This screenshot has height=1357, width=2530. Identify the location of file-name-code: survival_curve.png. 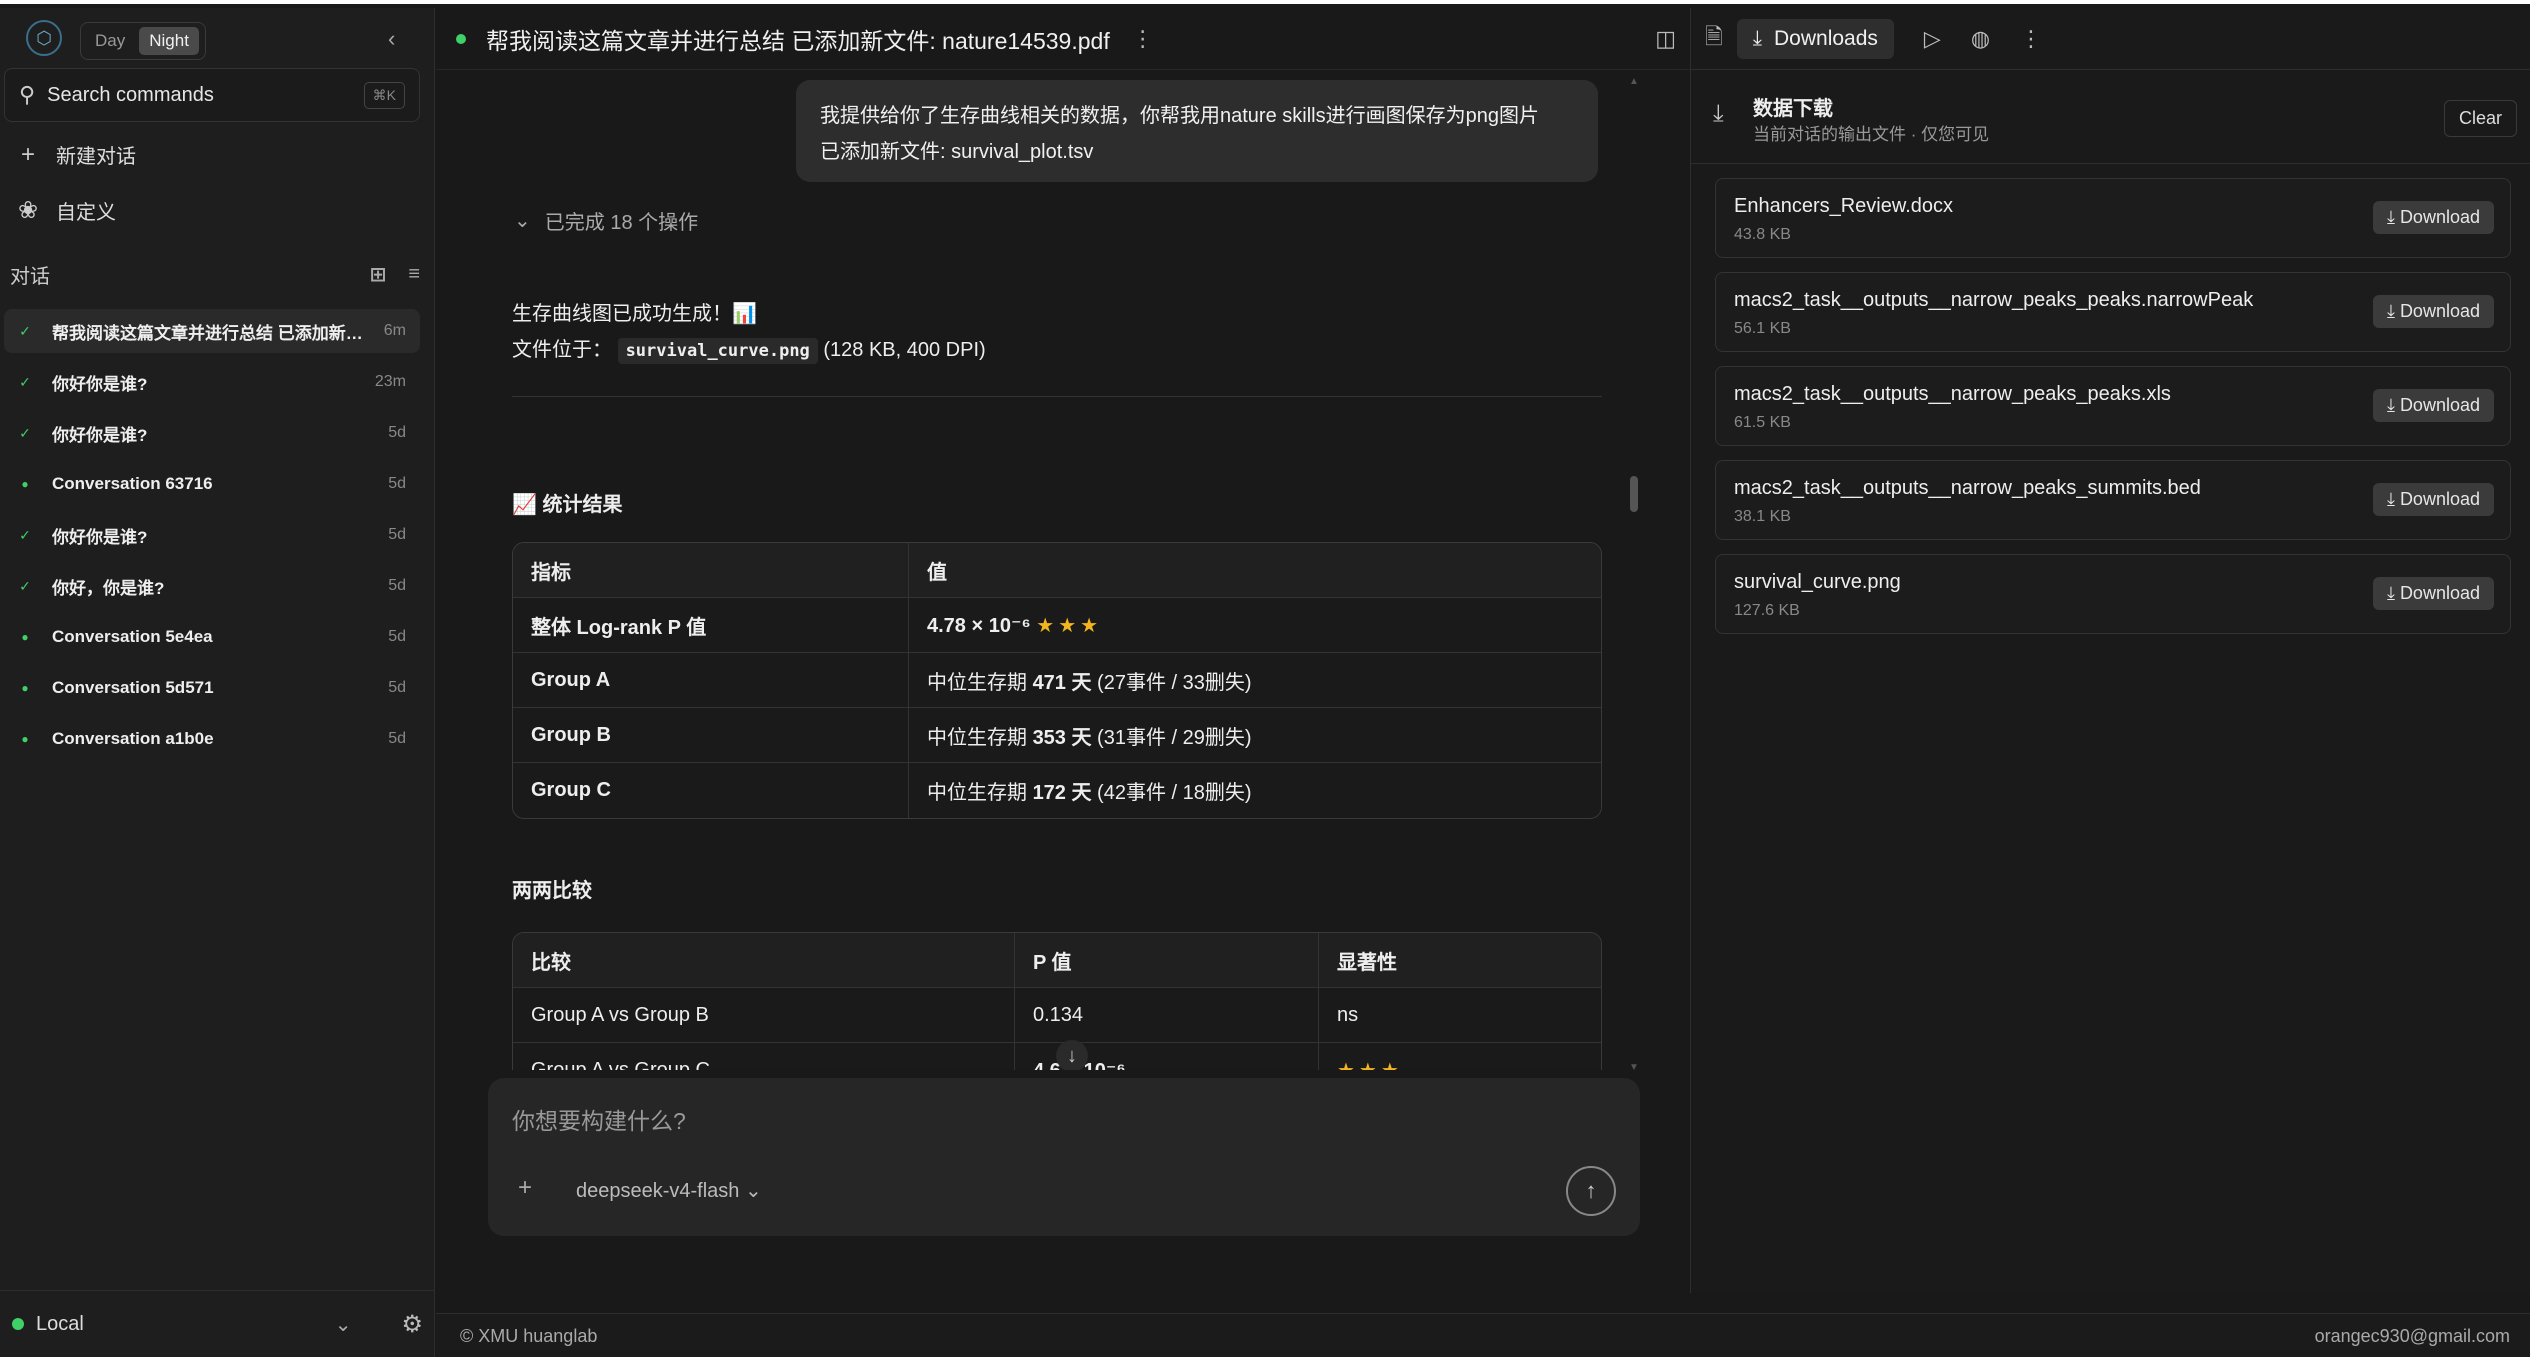
(717, 351).